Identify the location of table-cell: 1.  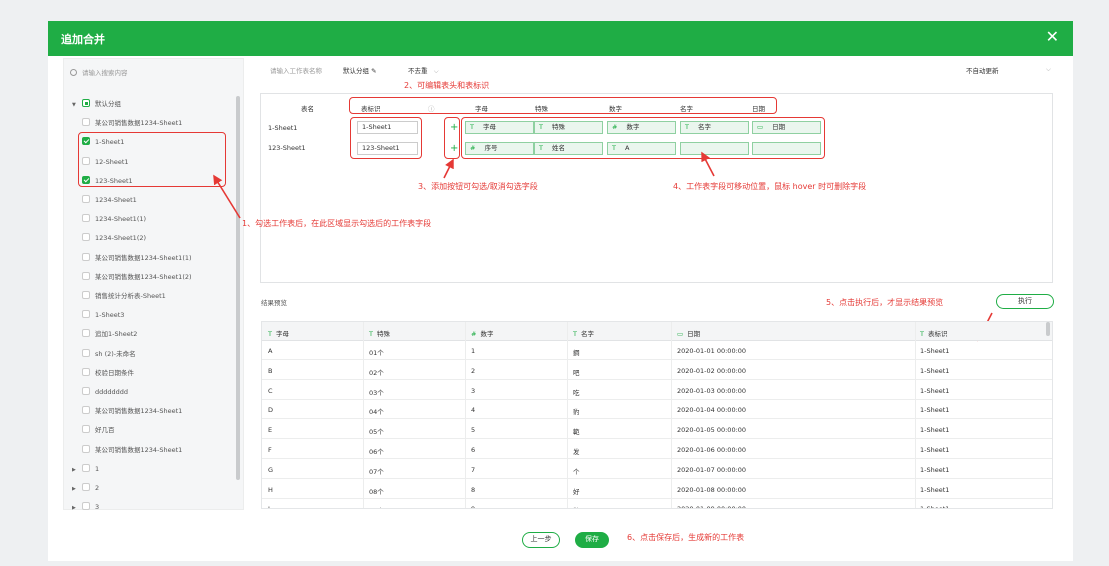
(473, 351).